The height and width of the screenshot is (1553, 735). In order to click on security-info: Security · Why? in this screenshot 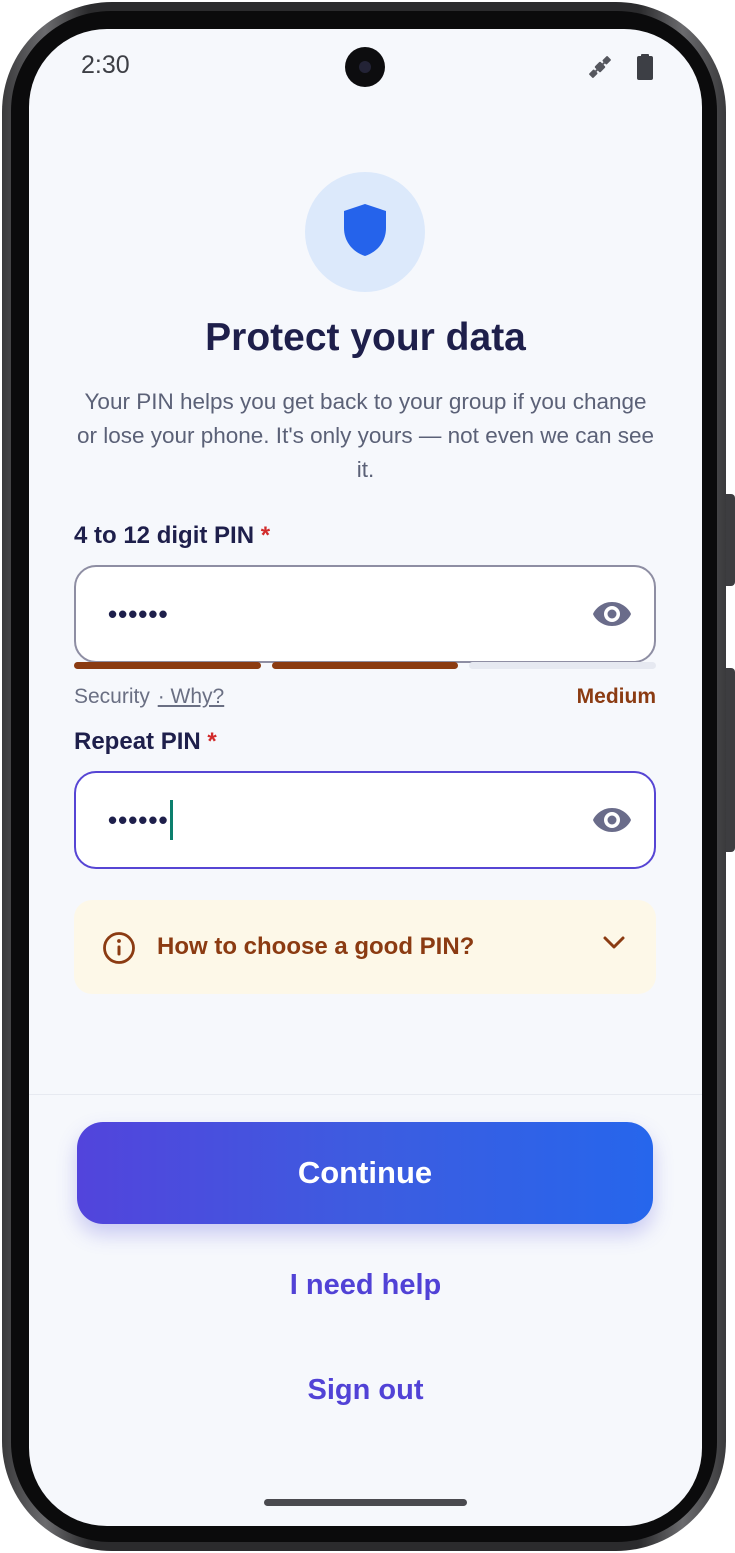, I will do `click(149, 697)`.